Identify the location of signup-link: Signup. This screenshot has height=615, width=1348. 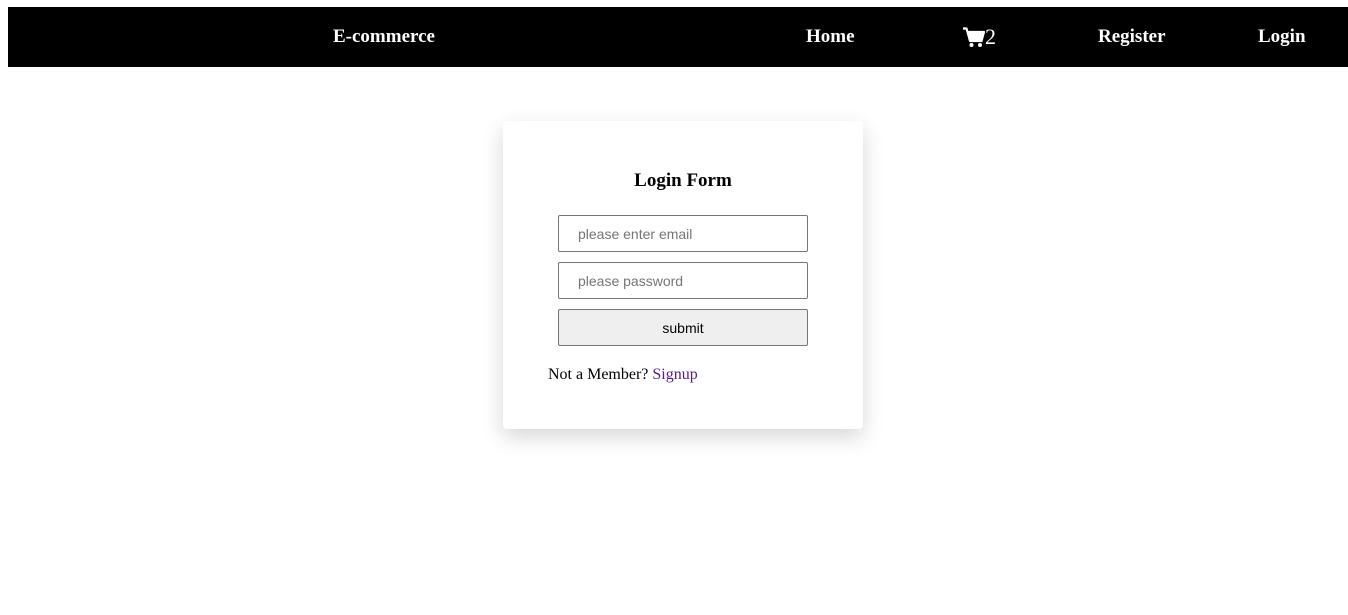
(674, 374).